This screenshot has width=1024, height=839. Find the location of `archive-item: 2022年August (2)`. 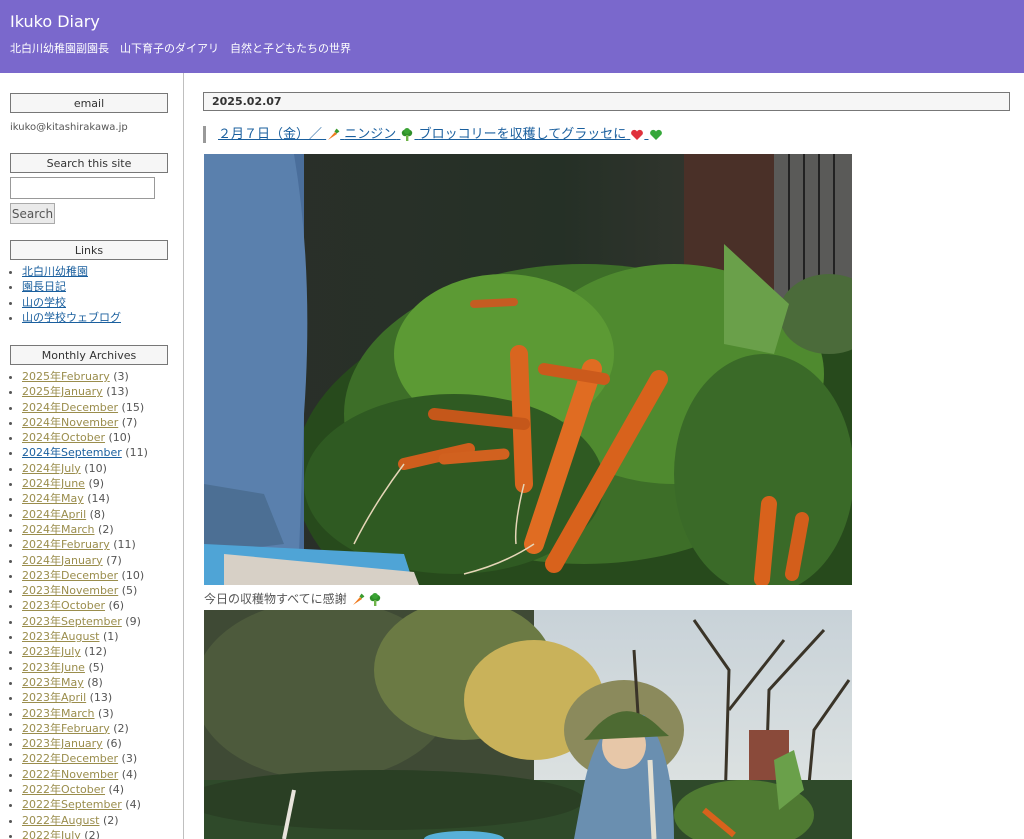

archive-item: 2022年August (2) is located at coordinates (85, 820).